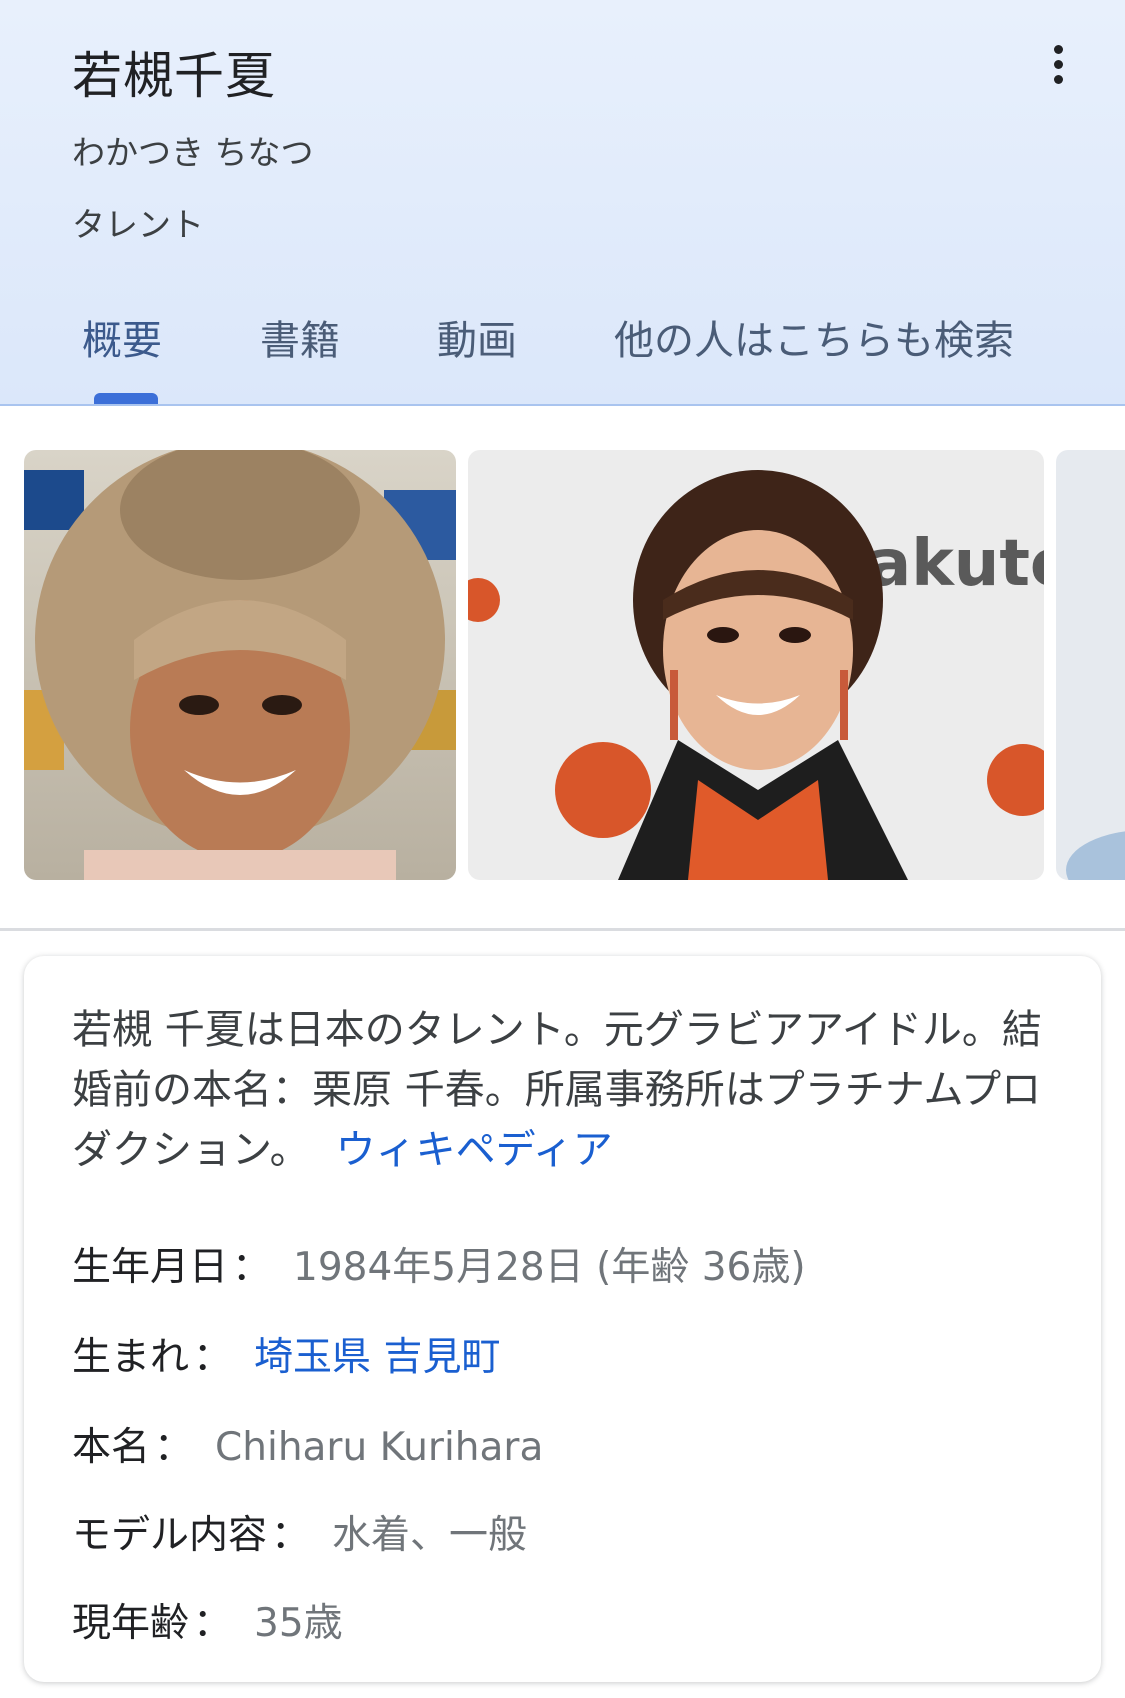 The width and height of the screenshot is (1125, 1698). What do you see at coordinates (956, 564) in the screenshot?
I see `svg-text: akute` at bounding box center [956, 564].